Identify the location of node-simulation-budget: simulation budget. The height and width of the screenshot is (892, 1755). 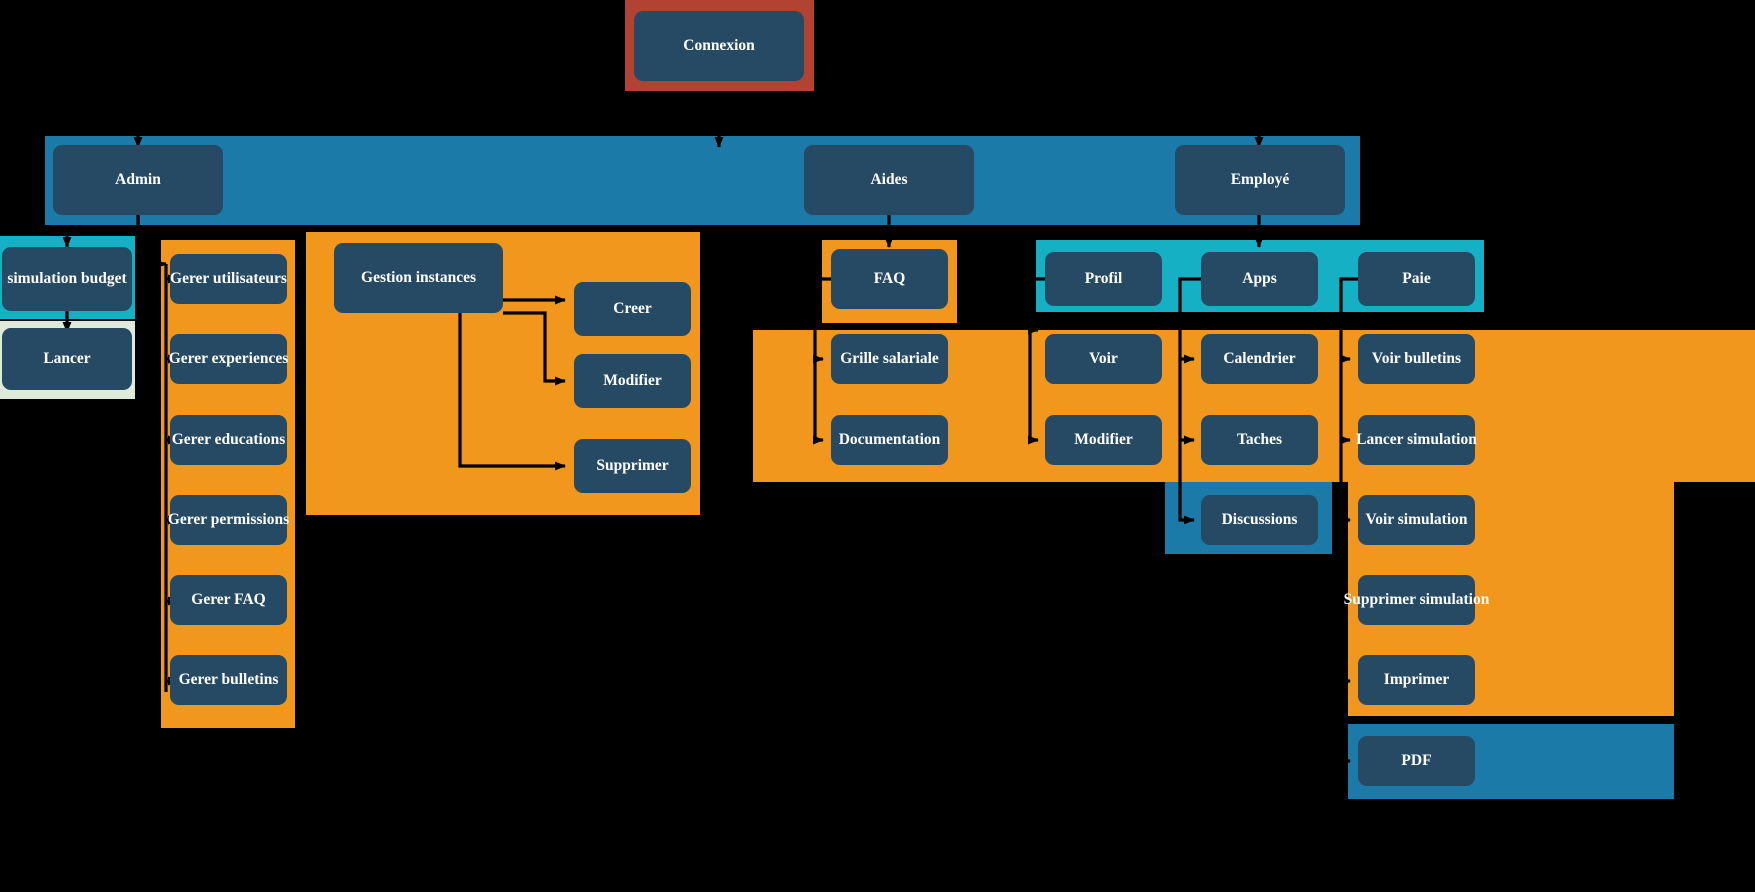
(67, 279).